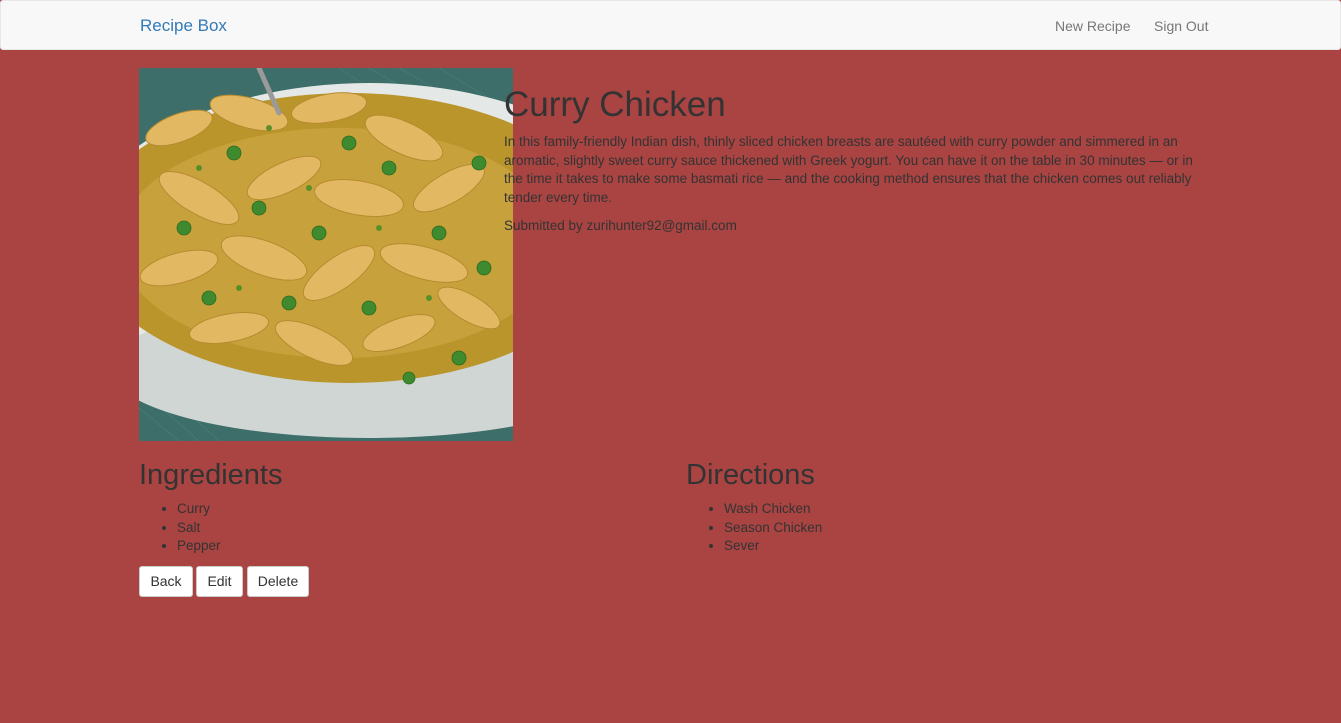  Describe the element at coordinates (750, 475) in the screenshot. I see `directions-heading: Directions` at that location.